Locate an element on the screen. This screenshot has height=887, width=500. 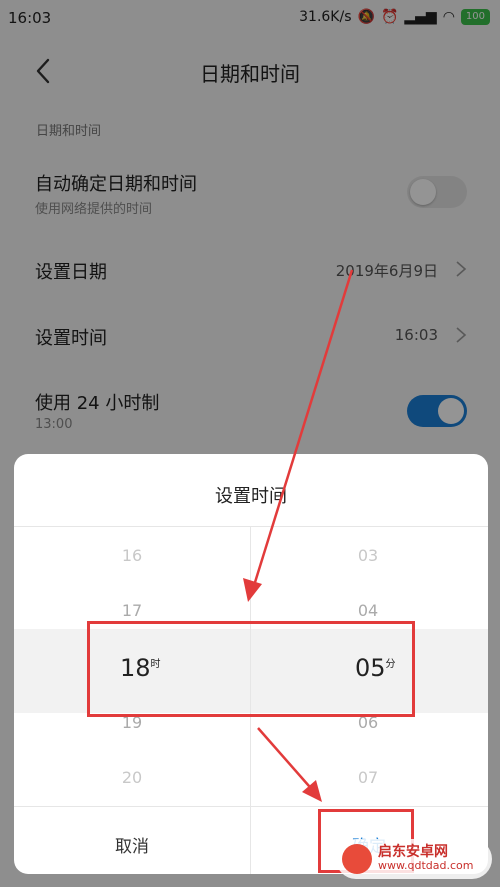
annotation-arrowhead is located at coordinates (252, 590).